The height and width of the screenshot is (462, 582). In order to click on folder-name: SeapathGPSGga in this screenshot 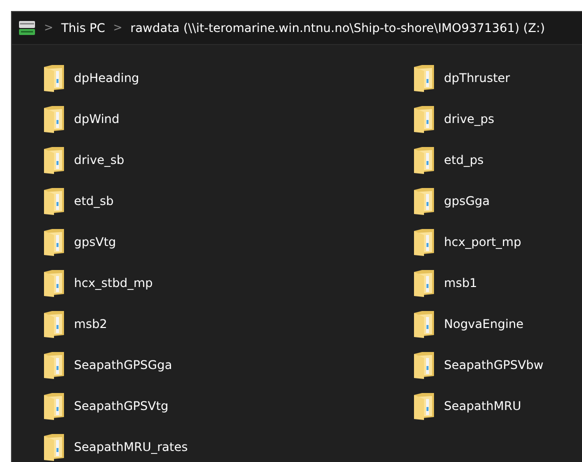, I will do `click(123, 365)`.